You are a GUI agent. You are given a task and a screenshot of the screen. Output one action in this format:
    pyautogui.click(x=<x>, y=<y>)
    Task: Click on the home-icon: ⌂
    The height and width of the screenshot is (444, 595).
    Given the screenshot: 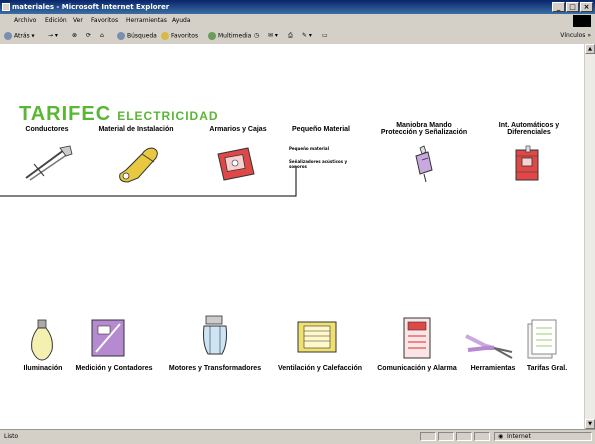 What is the action you would take?
    pyautogui.click(x=102, y=35)
    